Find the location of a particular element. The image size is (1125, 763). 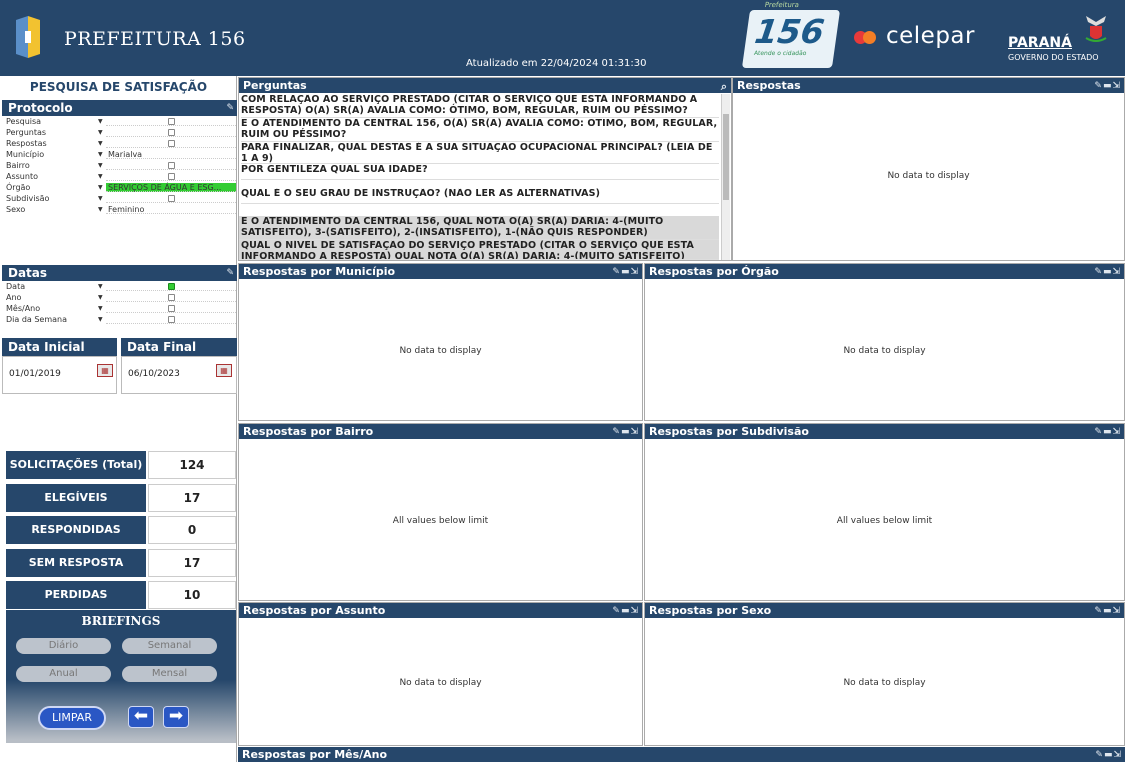

perguntas-scrollbar is located at coordinates (725, 177).